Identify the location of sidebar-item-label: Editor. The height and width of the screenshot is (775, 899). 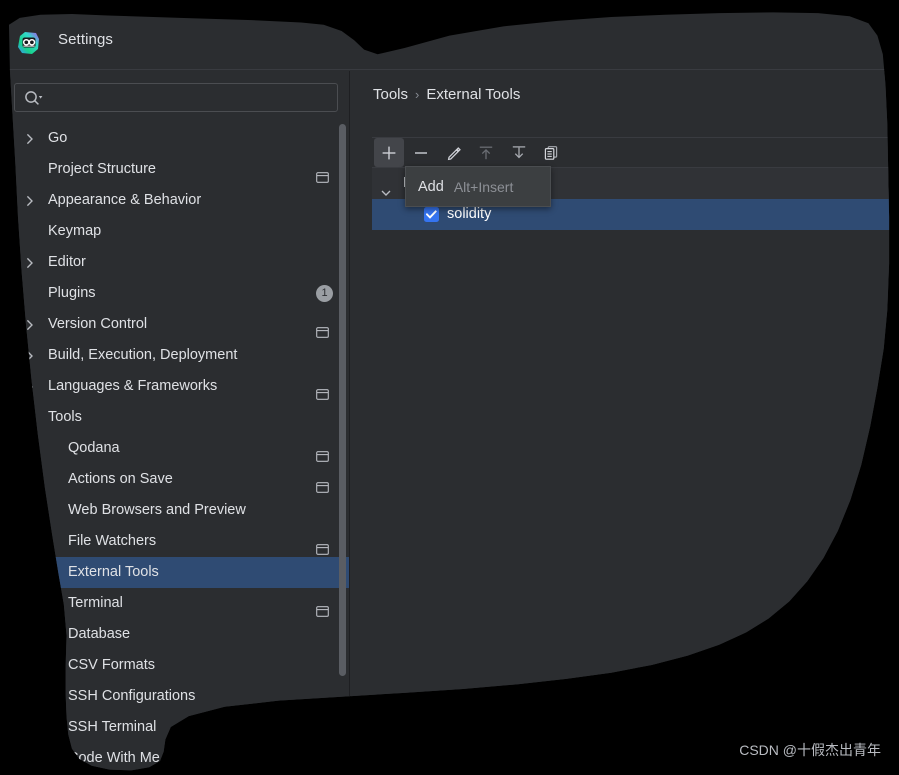
(67, 262).